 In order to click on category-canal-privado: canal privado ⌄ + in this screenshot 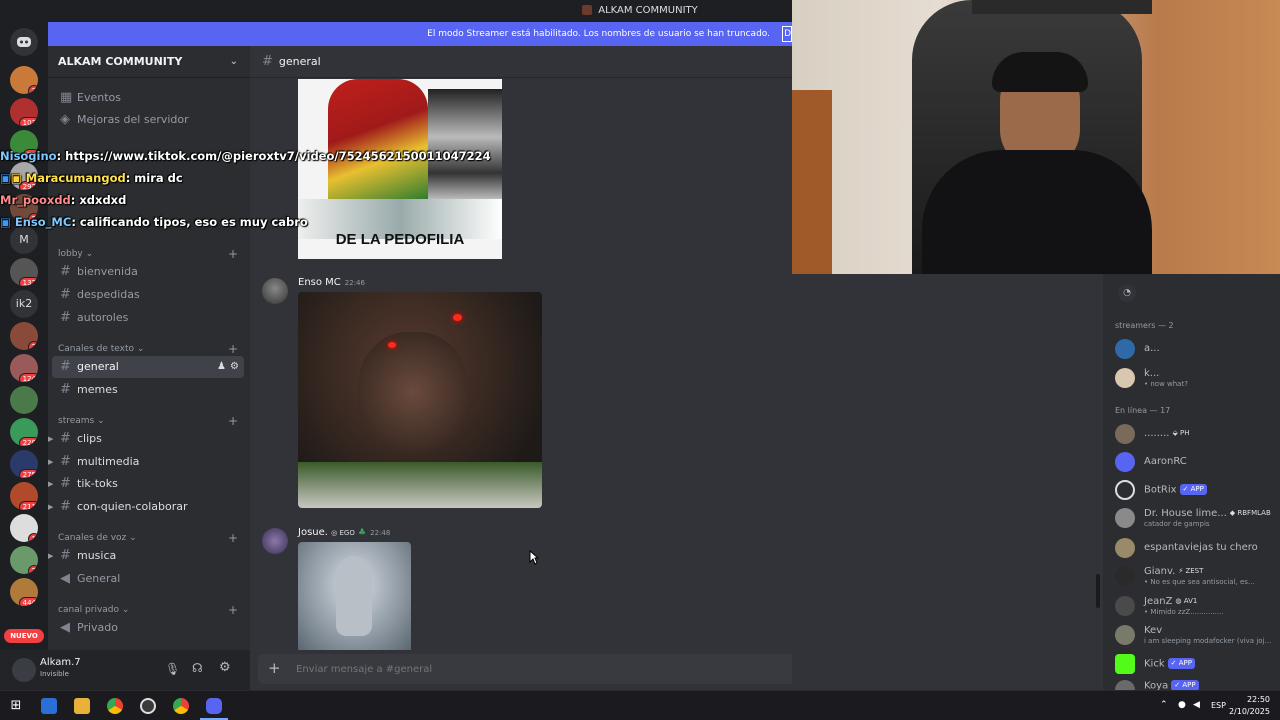, I will do `click(151, 610)`.